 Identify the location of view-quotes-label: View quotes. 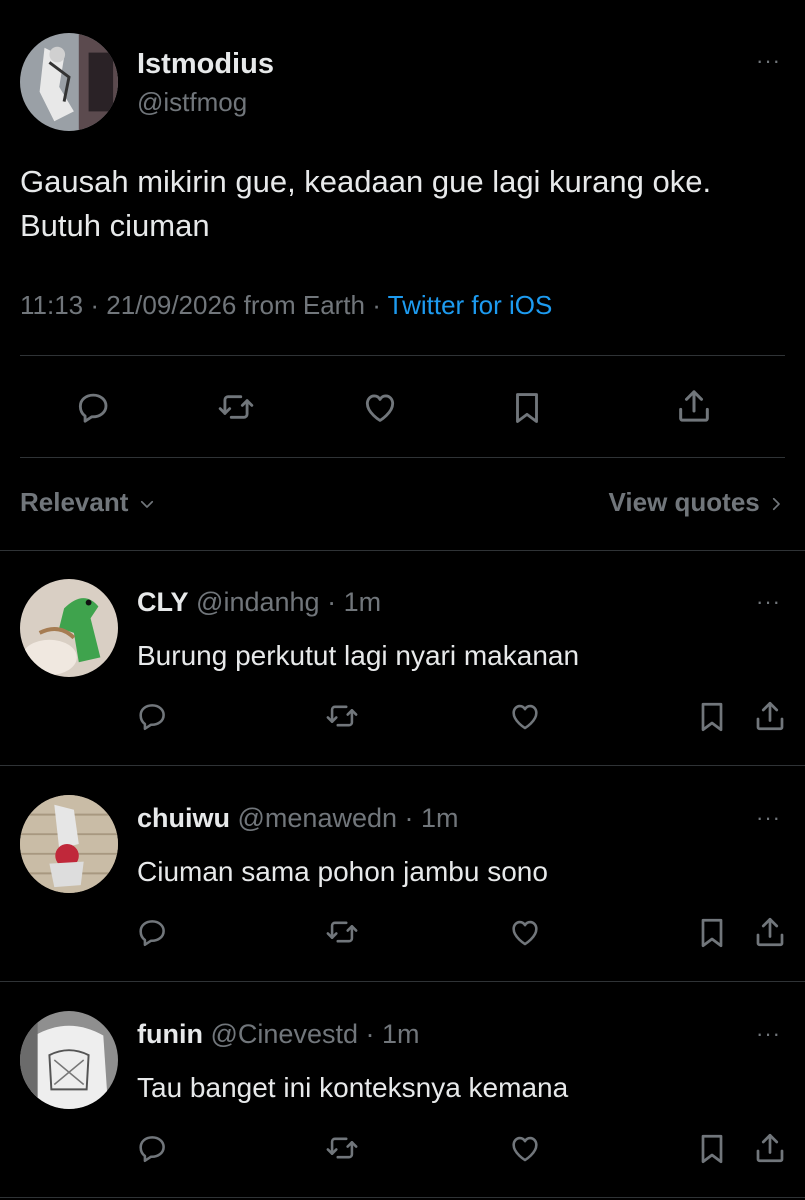
(684, 502).